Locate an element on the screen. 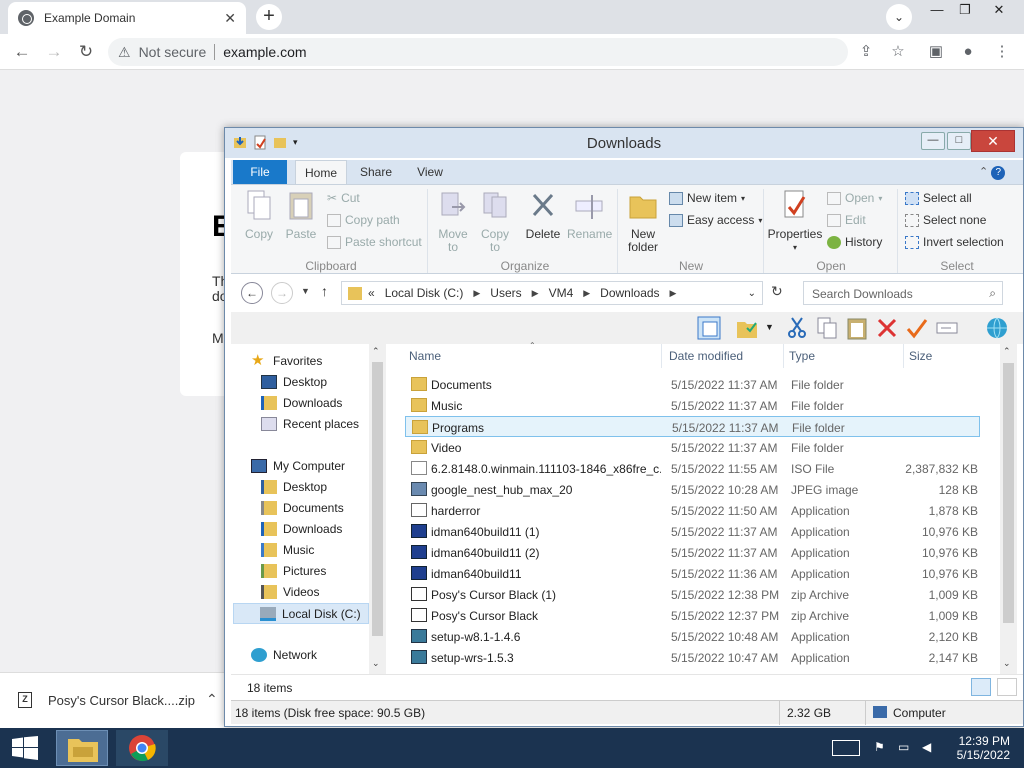  history-button: History is located at coordinates (854, 242).